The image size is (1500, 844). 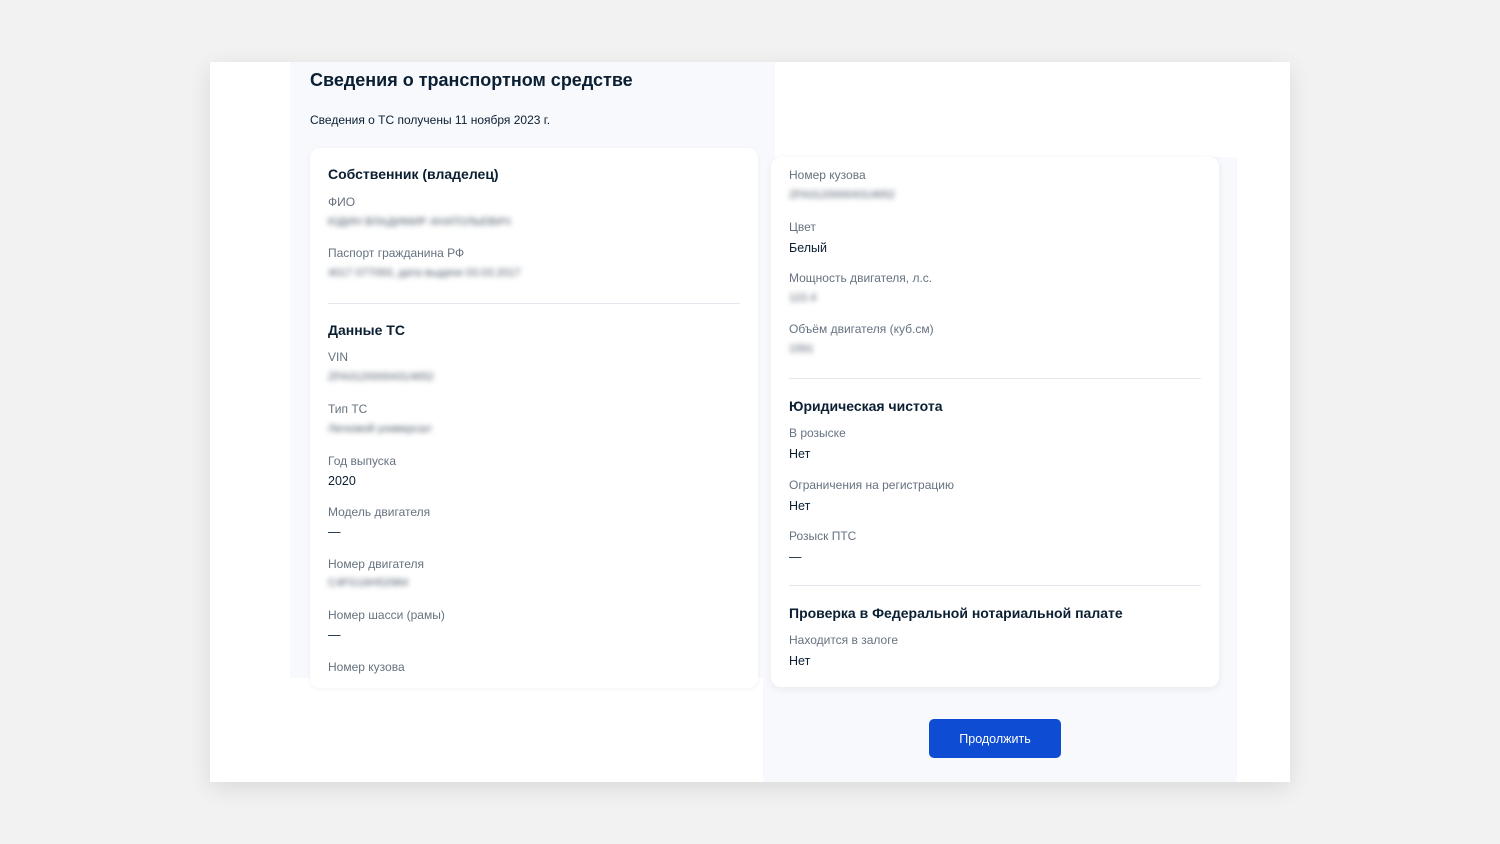 What do you see at coordinates (861, 278) in the screenshot?
I see `power-label: Мощность двигателя, л.с.` at bounding box center [861, 278].